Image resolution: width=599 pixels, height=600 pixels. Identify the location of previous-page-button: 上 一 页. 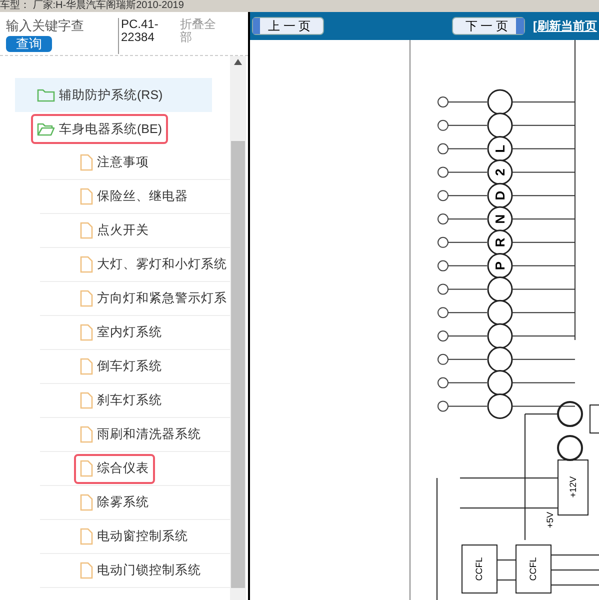
(288, 26).